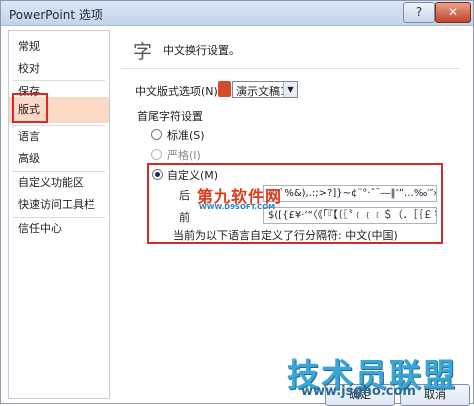  What do you see at coordinates (237, 207) in the screenshot?
I see `watermark-url: WWW.D9SOFT.COM` at bounding box center [237, 207].